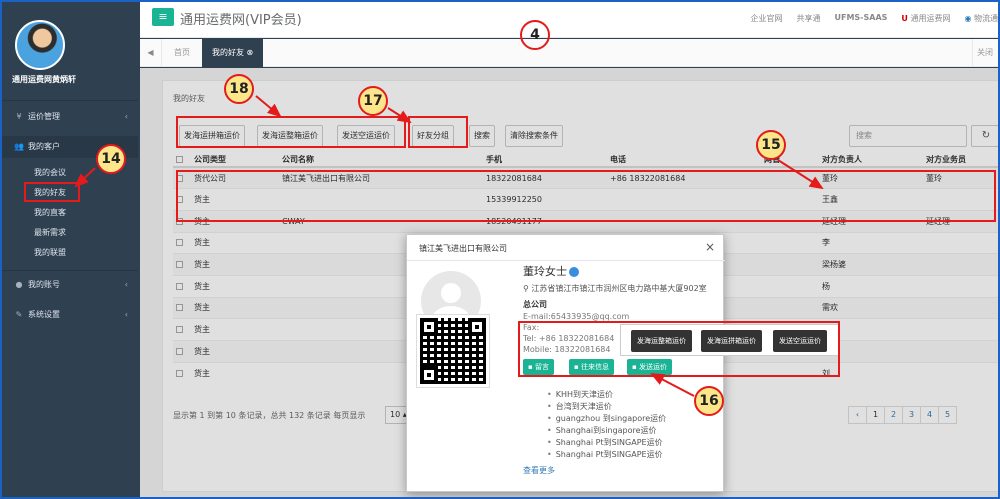  I want to click on annotation-badge-14: 14, so click(111, 159).